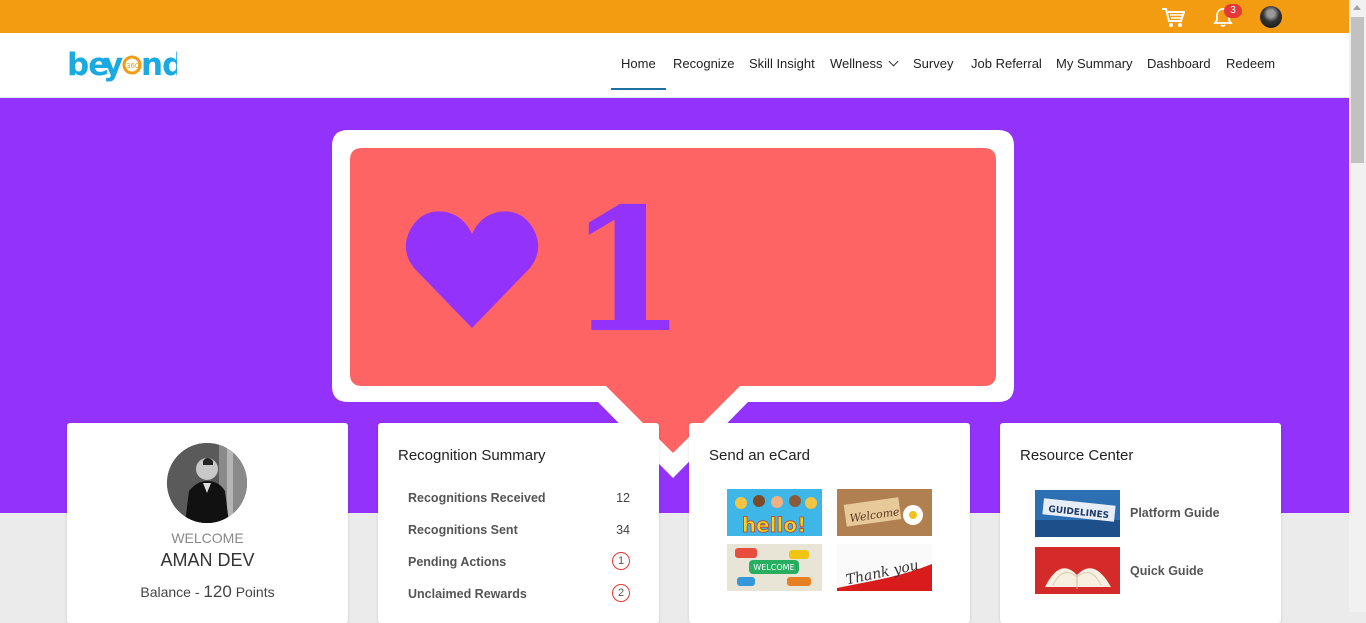 The width and height of the screenshot is (1366, 623). What do you see at coordinates (627, 271) in the screenshot?
I see `like-count: 1` at bounding box center [627, 271].